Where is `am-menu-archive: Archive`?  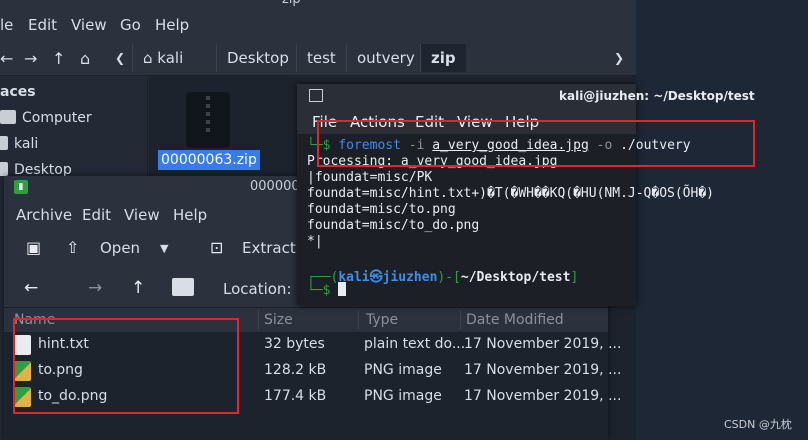 am-menu-archive: Archive is located at coordinates (44, 215).